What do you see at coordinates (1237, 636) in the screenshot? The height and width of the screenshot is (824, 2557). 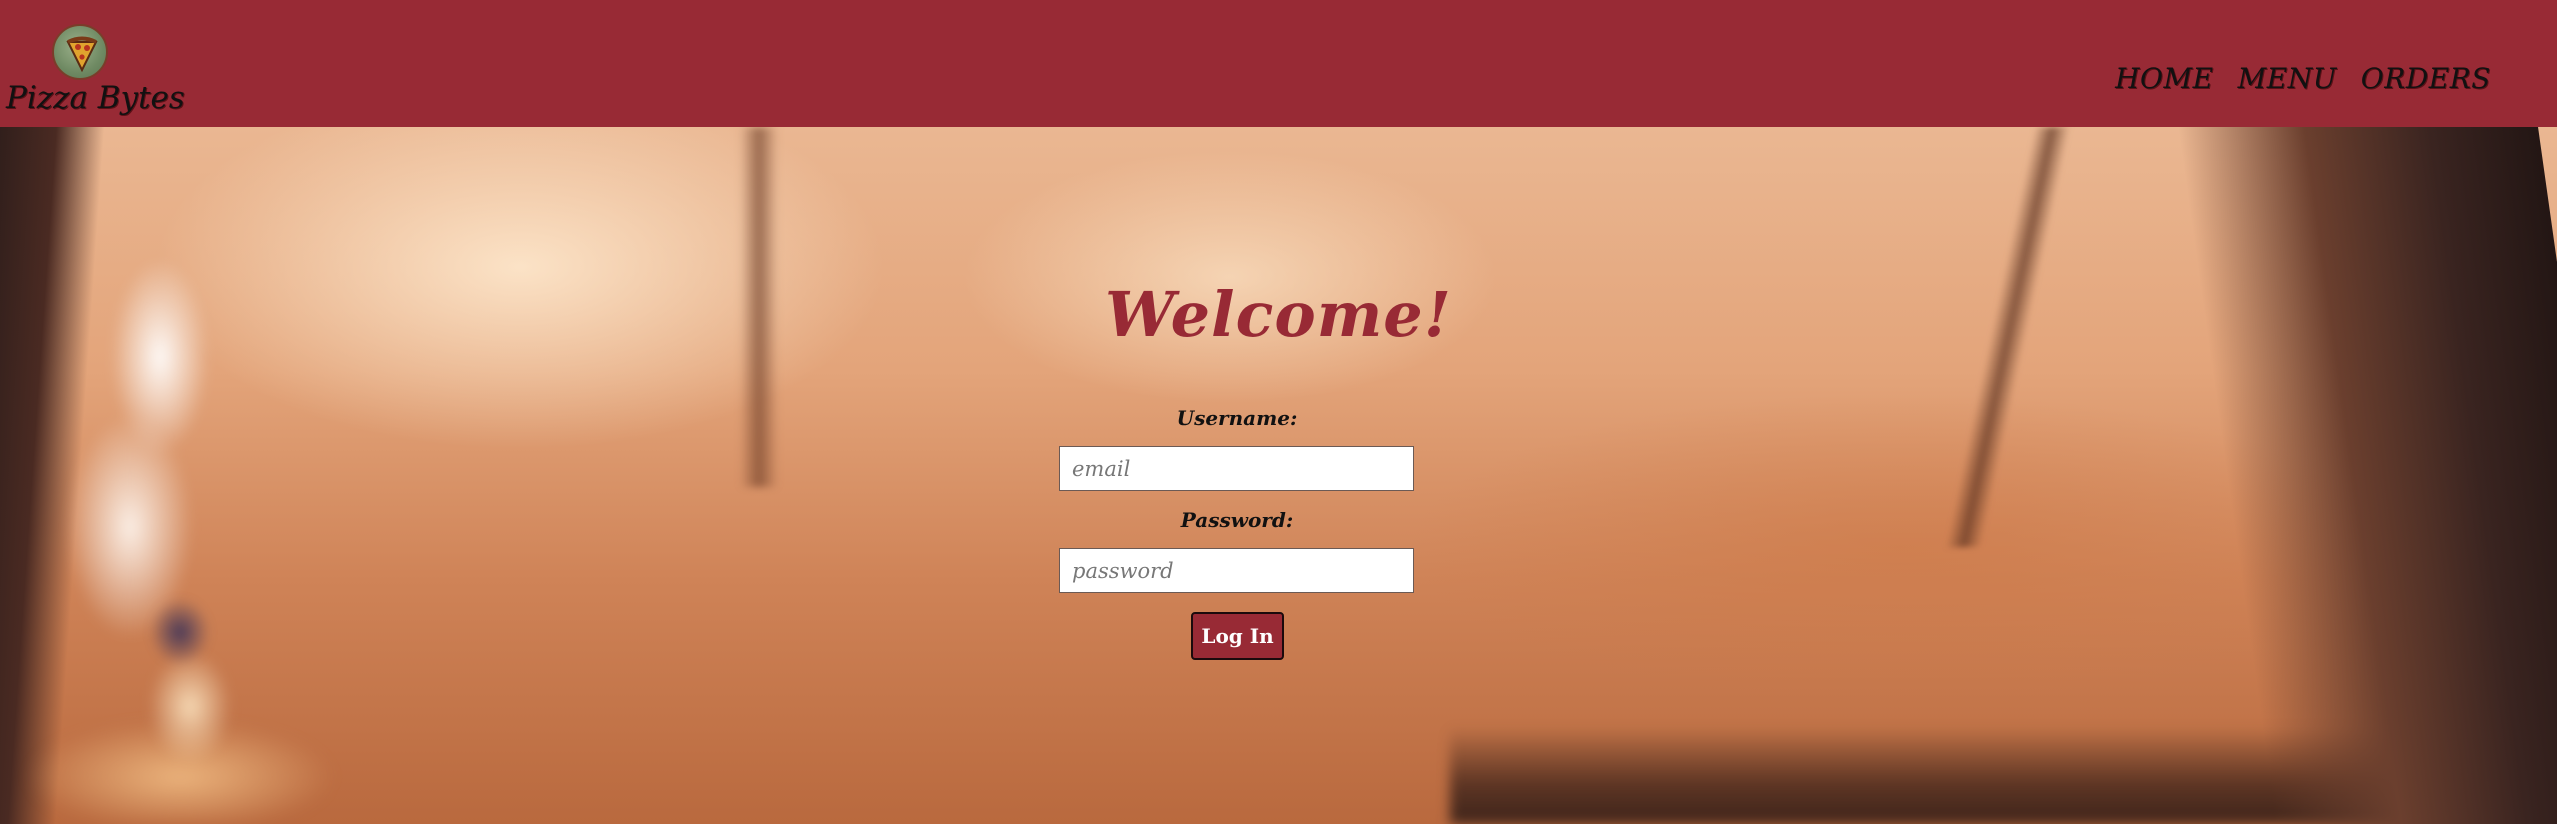 I see `login-button: Log In` at bounding box center [1237, 636].